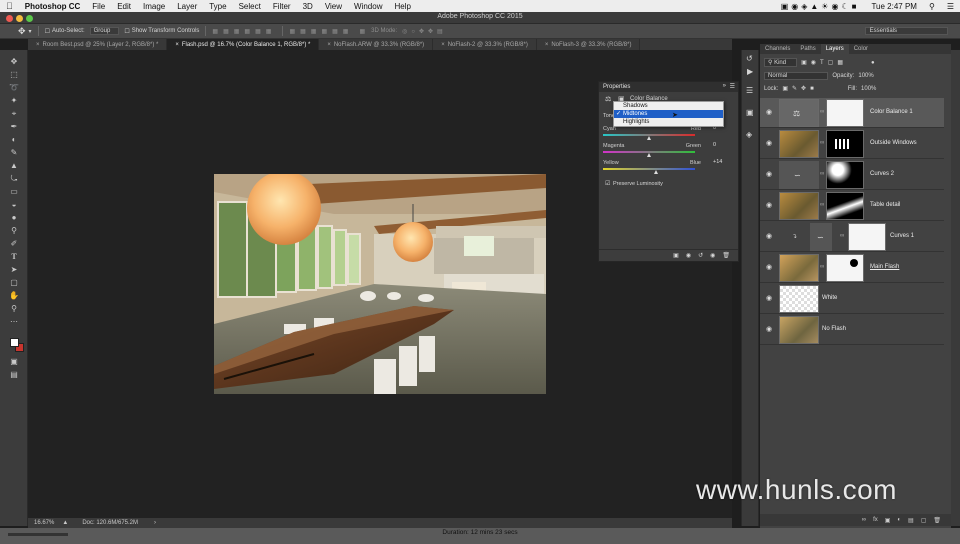 This screenshot has height=544, width=960. I want to click on doc-tab-noflash-2: × NoFlash-2 @ 33.3% (RGB/8*), so click(485, 44).